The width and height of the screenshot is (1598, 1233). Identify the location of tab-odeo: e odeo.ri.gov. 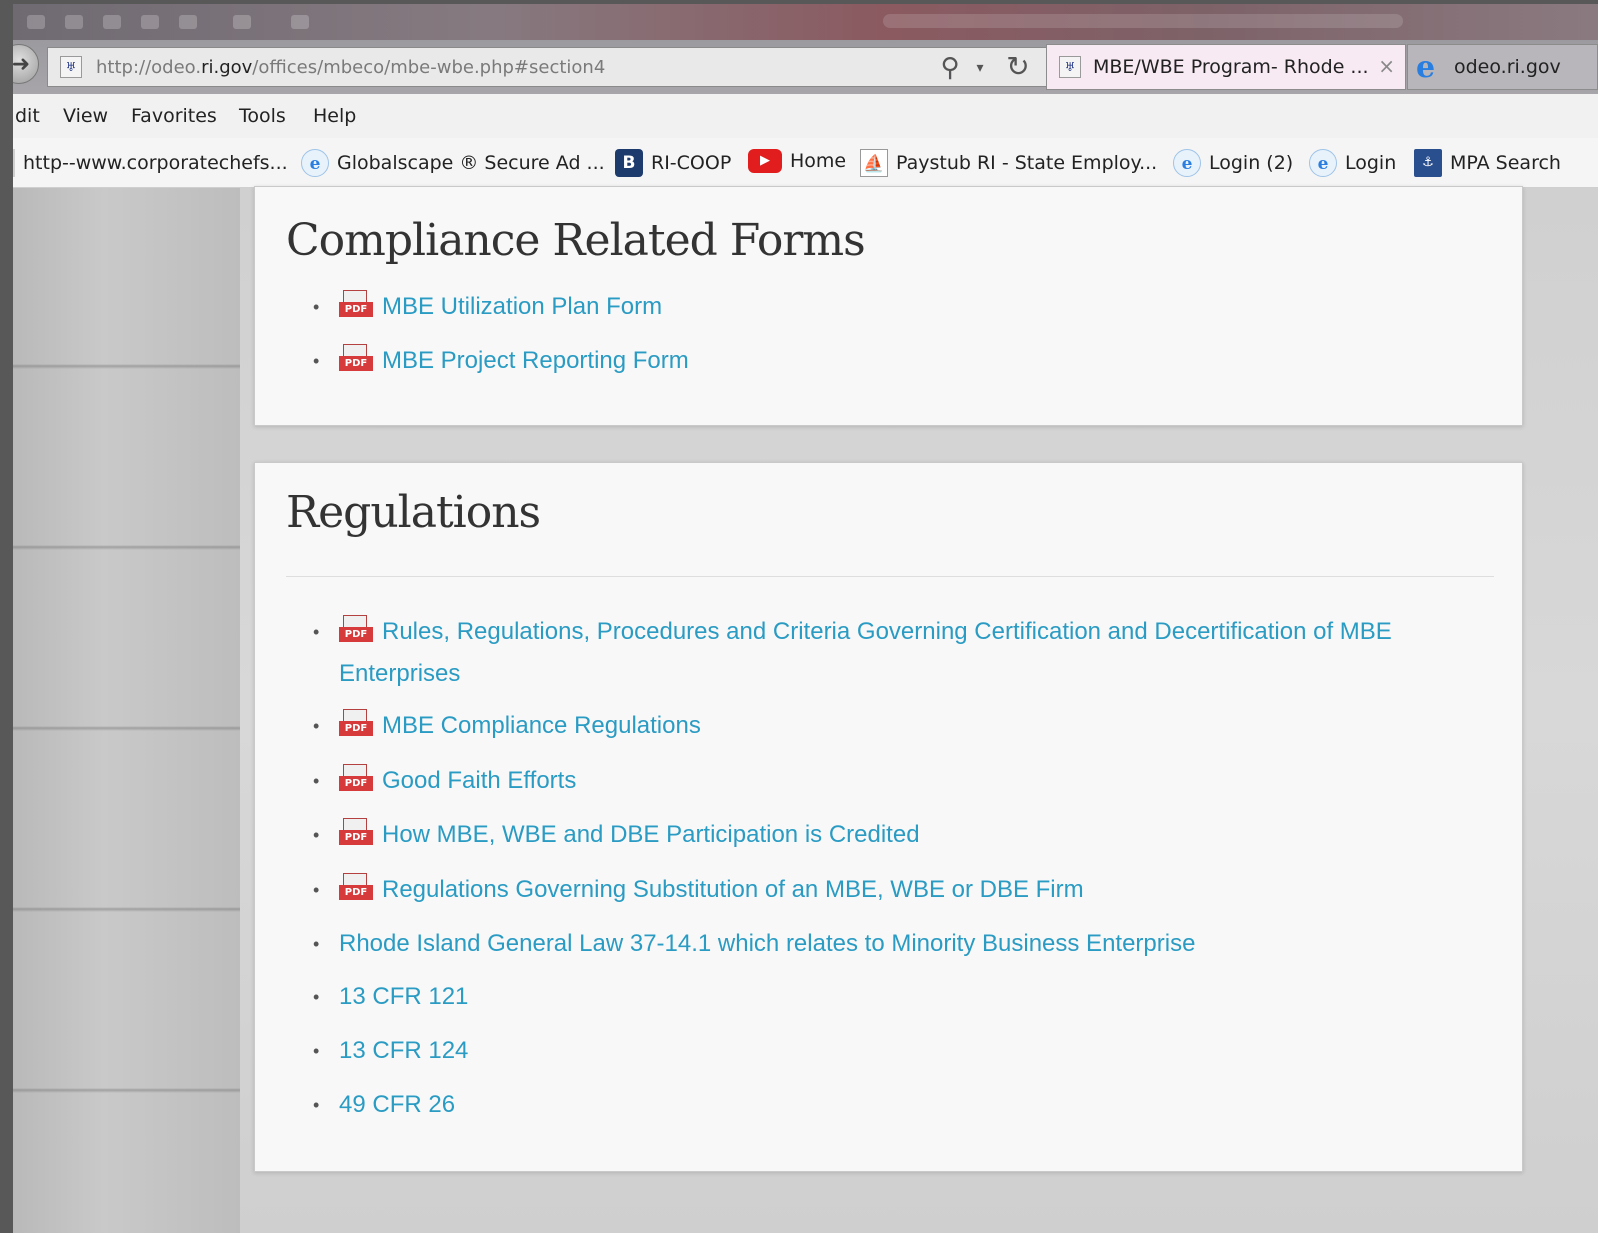
(1502, 67).